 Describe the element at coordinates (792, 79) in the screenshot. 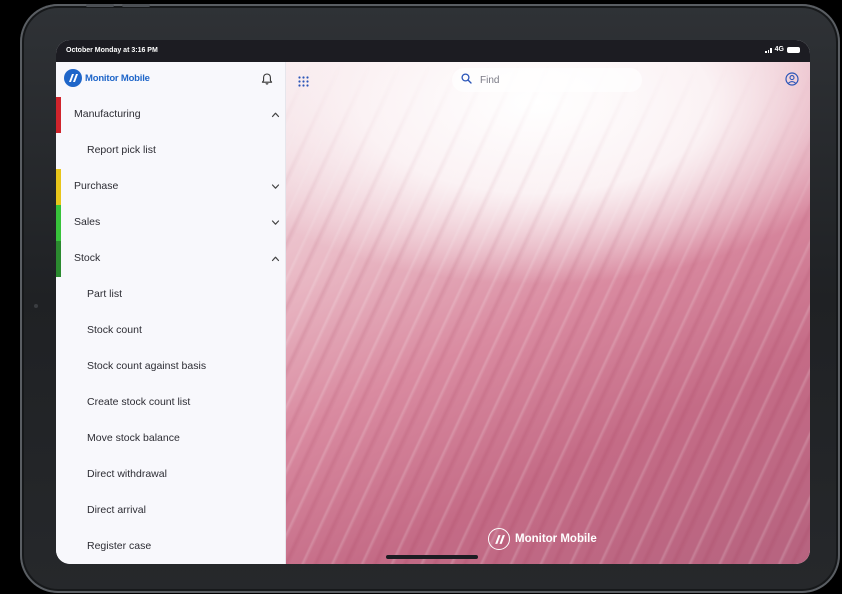

I see `profile-icon` at that location.